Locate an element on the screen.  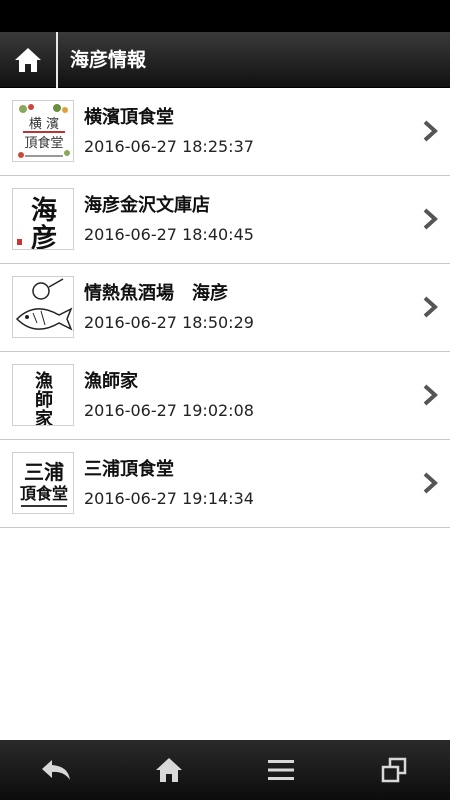
list-item: 情熱魚酒場 海彦 2016-06-27 18:50:29 is located at coordinates (225, 308).